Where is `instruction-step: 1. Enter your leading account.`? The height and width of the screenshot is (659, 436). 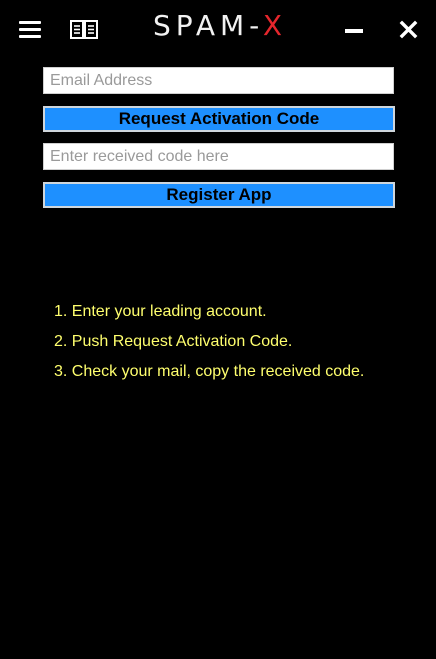 instruction-step: 1. Enter your leading account. is located at coordinates (160, 311).